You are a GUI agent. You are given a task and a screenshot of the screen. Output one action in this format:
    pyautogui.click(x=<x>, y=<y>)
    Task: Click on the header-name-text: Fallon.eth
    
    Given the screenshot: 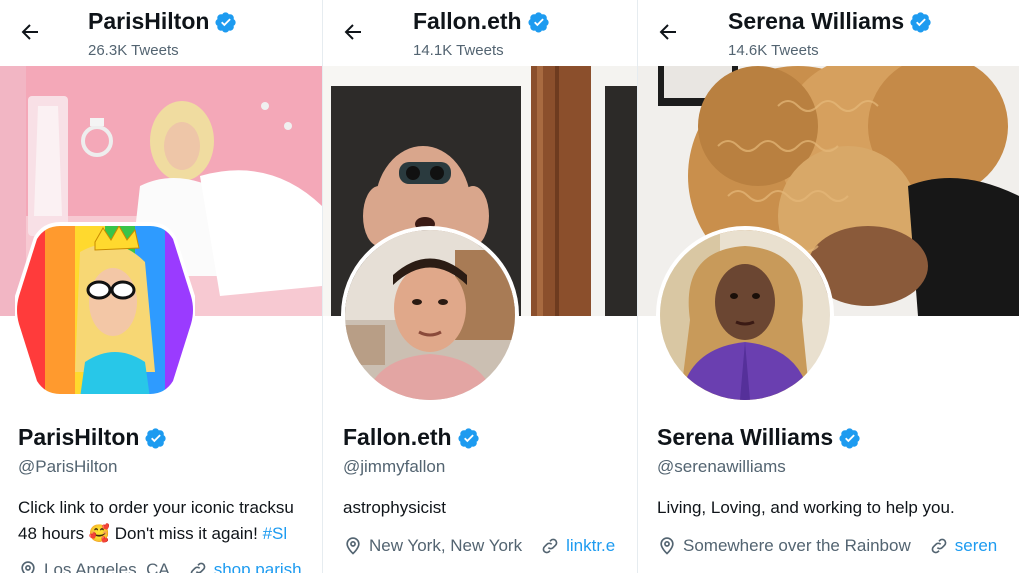 What is the action you would take?
    pyautogui.click(x=467, y=21)
    